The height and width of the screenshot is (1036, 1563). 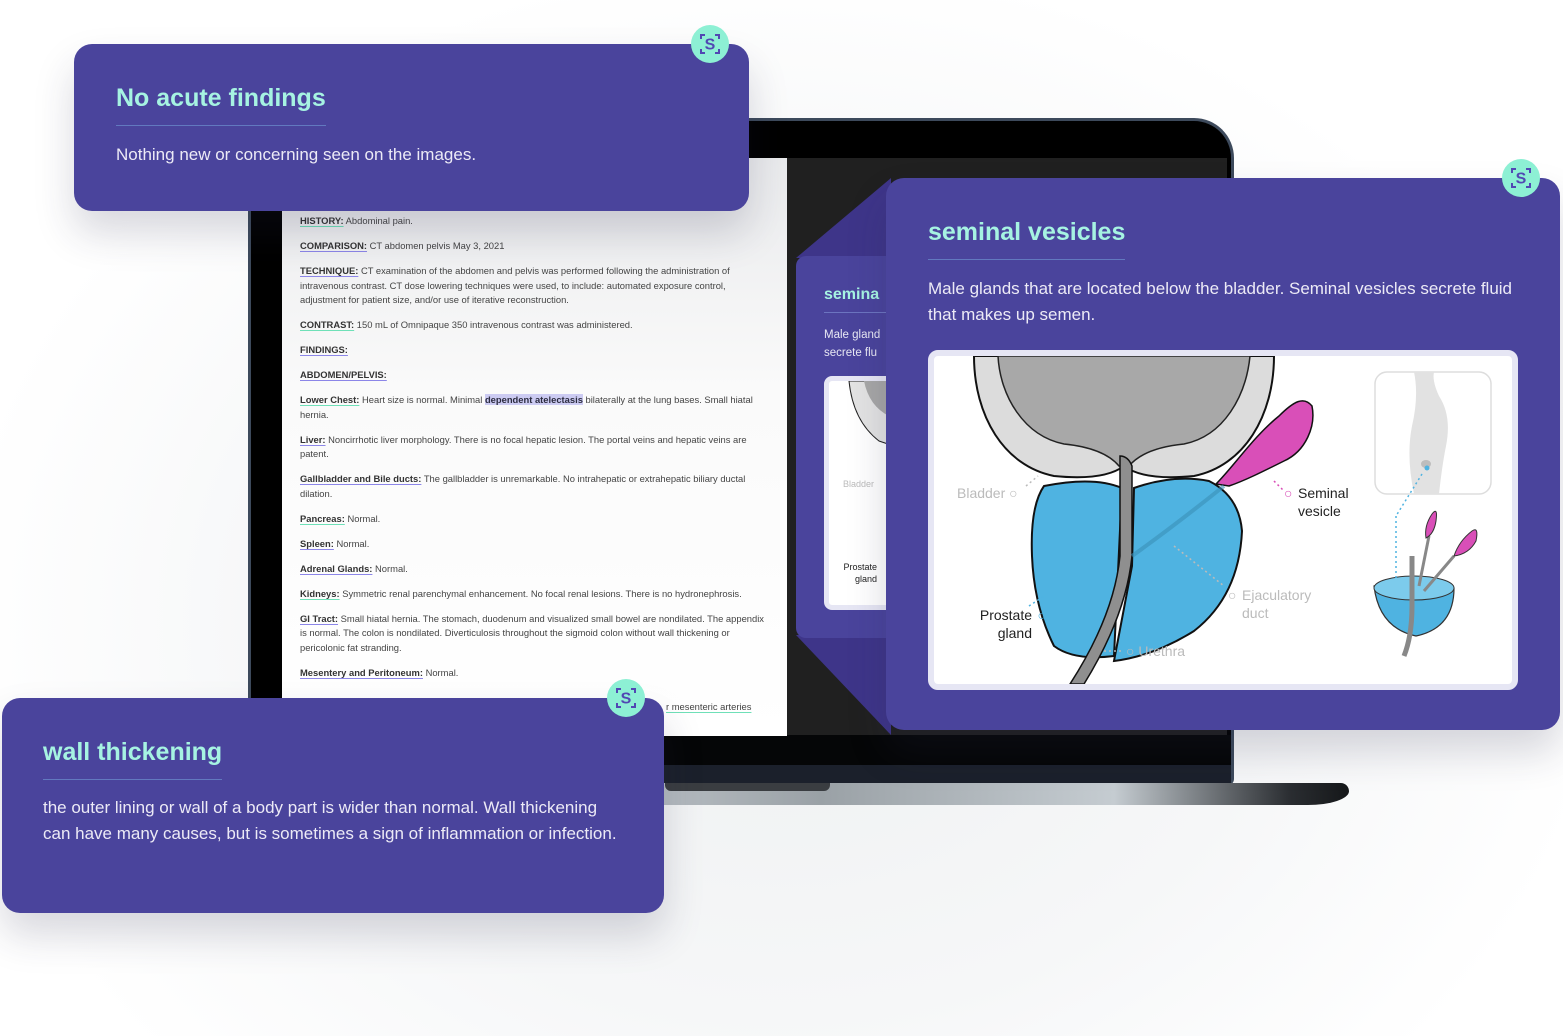 What do you see at coordinates (379, 220) in the screenshot?
I see `report-text: Abdominal pain.` at bounding box center [379, 220].